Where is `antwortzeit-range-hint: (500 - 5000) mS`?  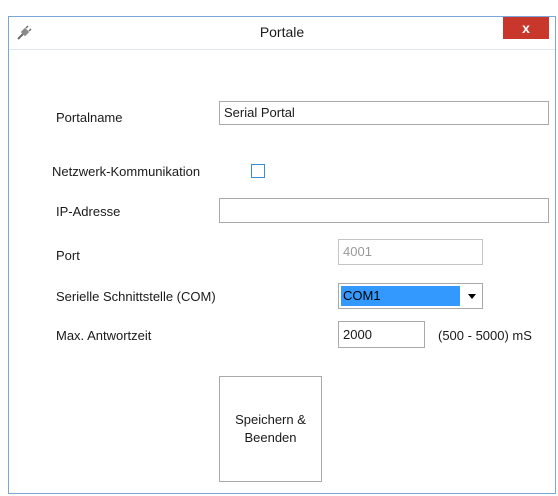 antwortzeit-range-hint: (500 - 5000) mS is located at coordinates (485, 335).